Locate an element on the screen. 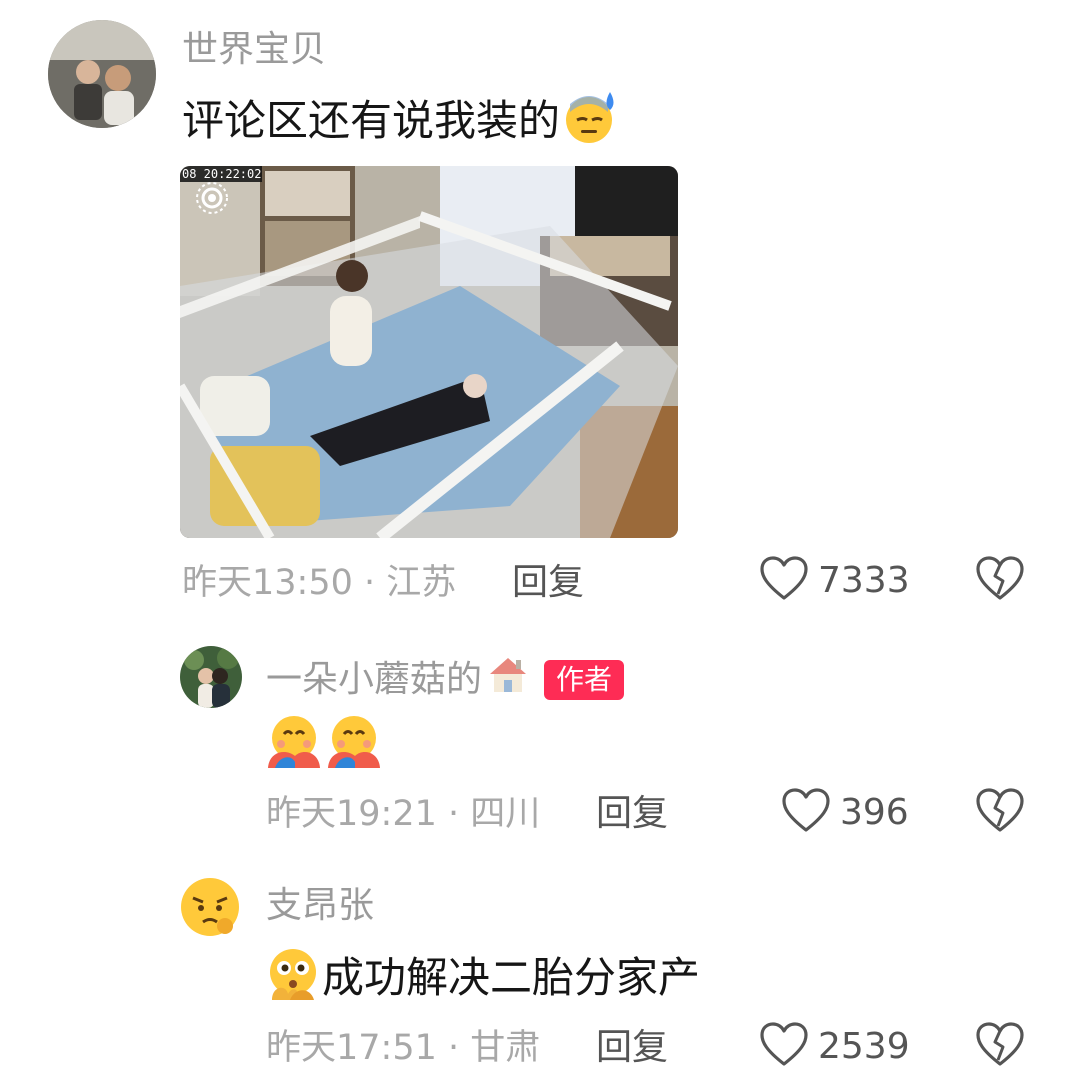 This screenshot has height=1077, width=1080. pensive-face-icon is located at coordinates (210, 910).